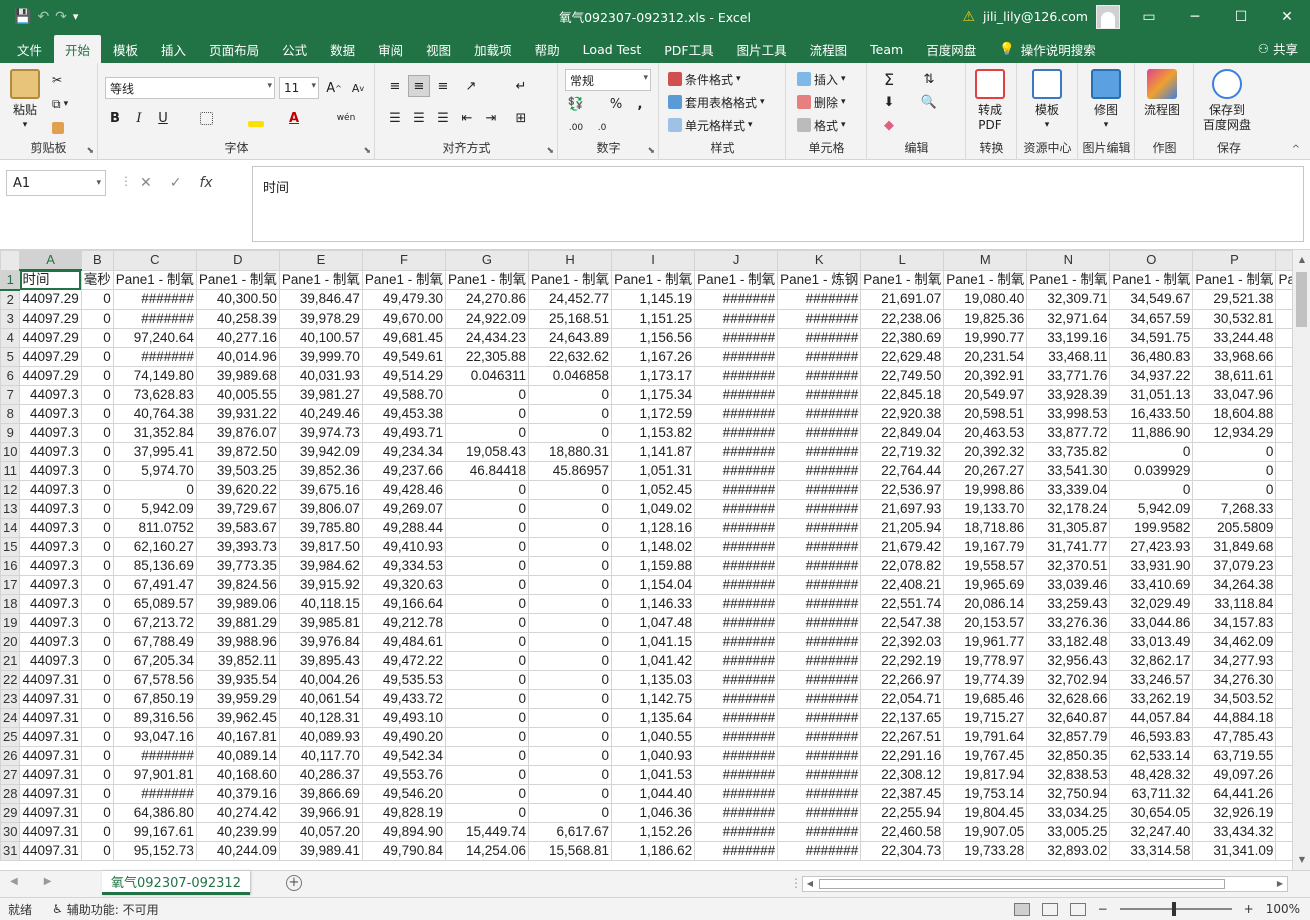 The width and height of the screenshot is (1310, 920). What do you see at coordinates (50, 356) in the screenshot?
I see `cell: 44097.29` at bounding box center [50, 356].